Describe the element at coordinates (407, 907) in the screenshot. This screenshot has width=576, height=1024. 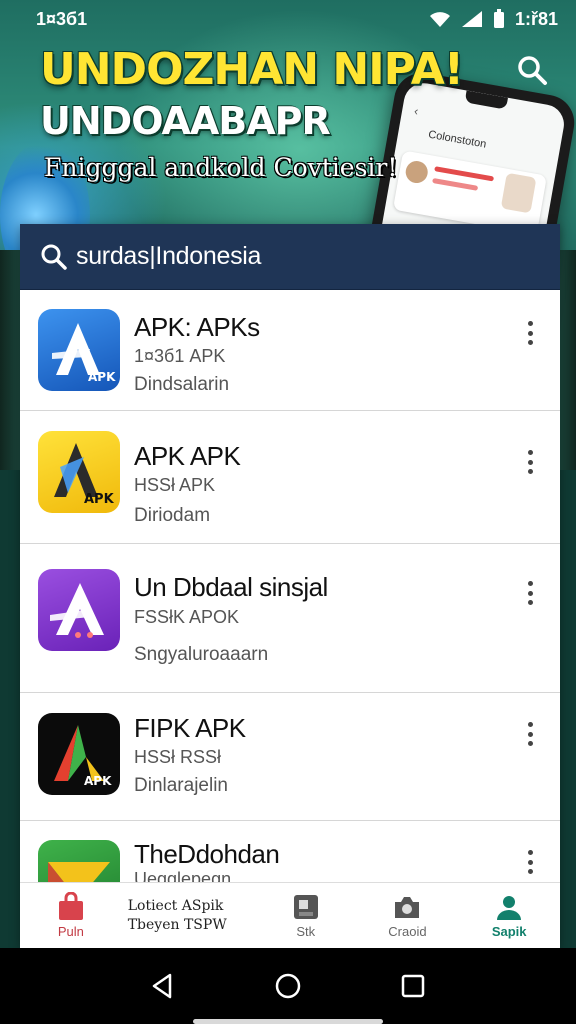
I see `camera-icon` at that location.